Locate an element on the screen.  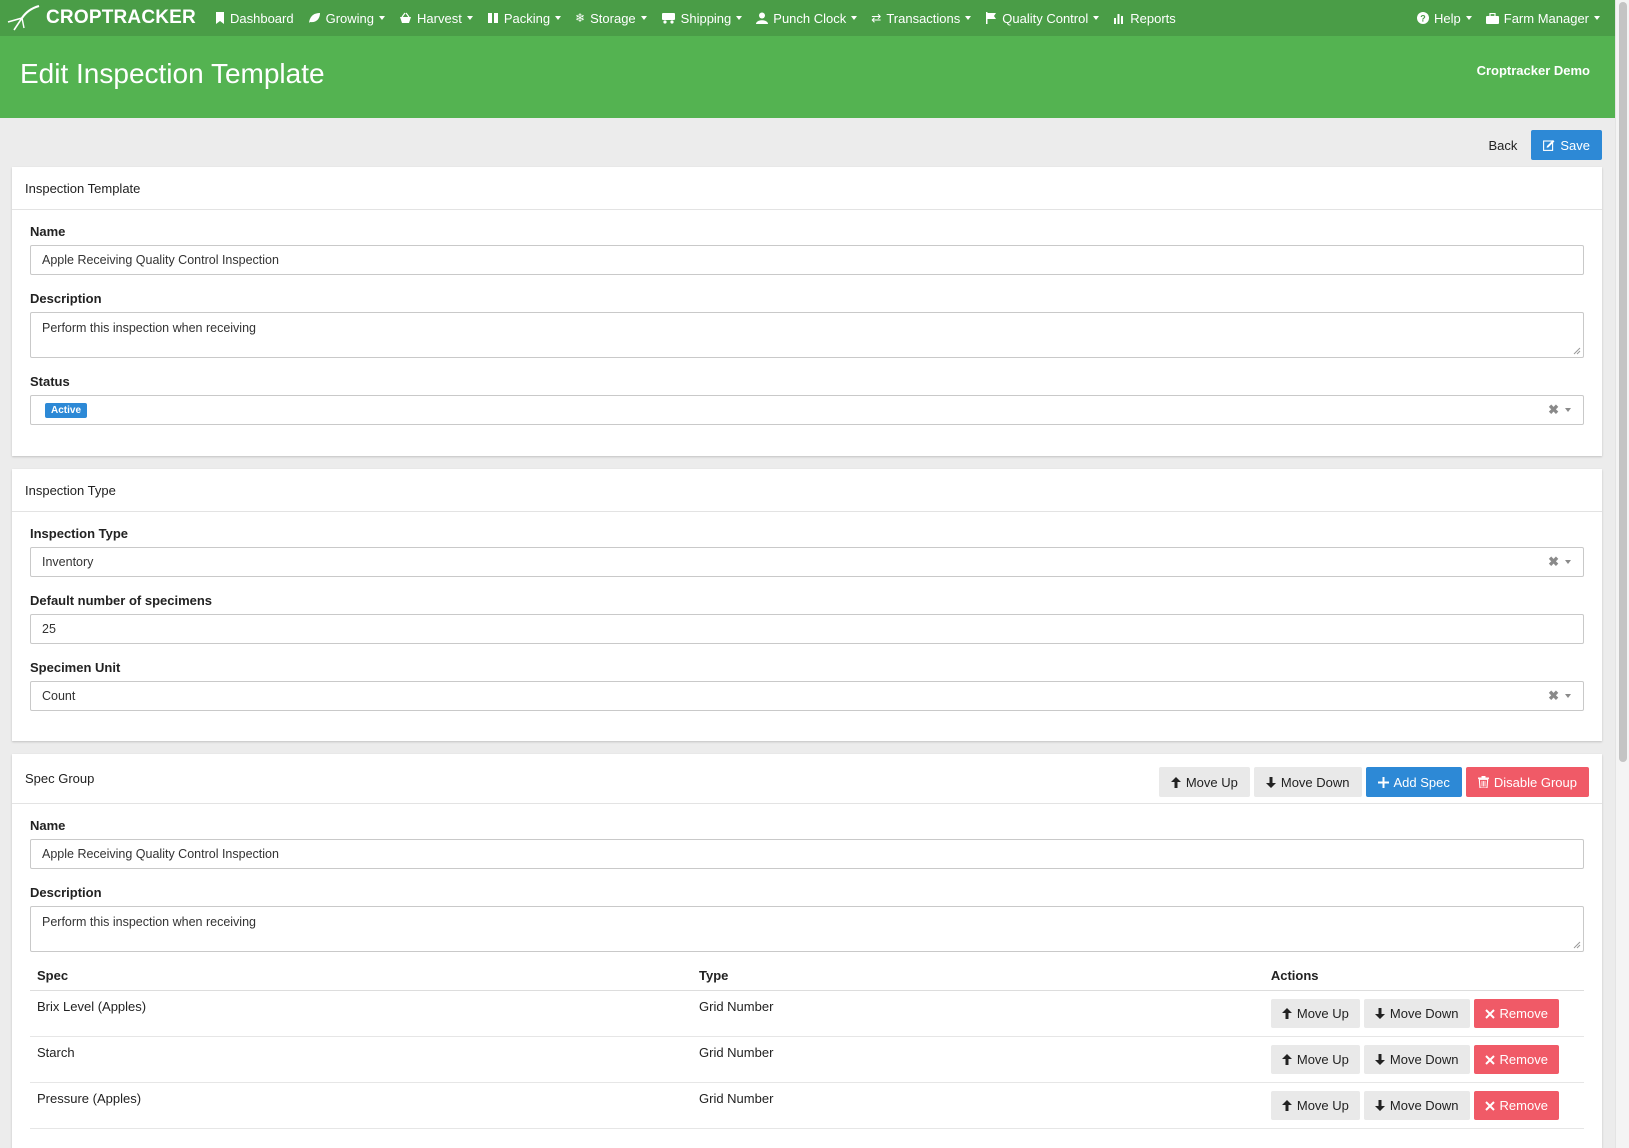
add-spec-button: Add Spec is located at coordinates (1413, 782).